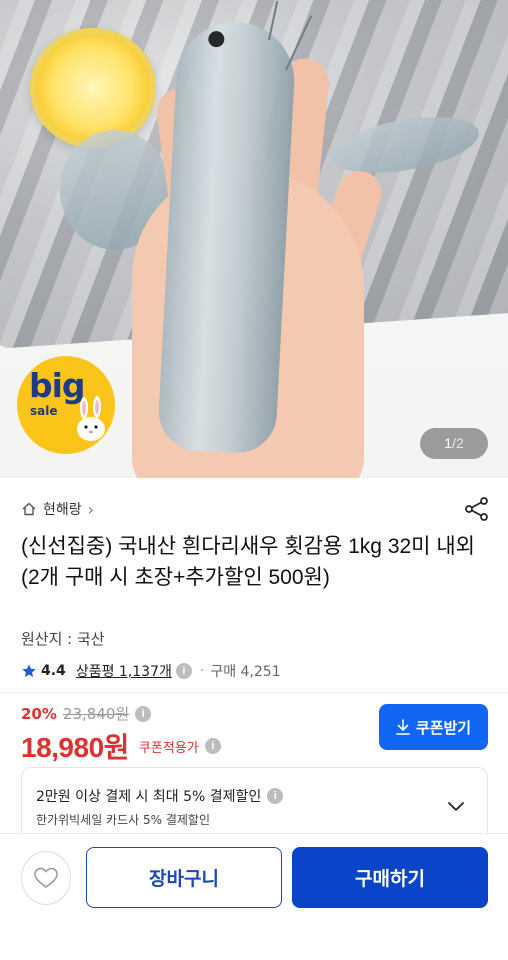  What do you see at coordinates (39, 713) in the screenshot?
I see `discount-rate: 20%` at bounding box center [39, 713].